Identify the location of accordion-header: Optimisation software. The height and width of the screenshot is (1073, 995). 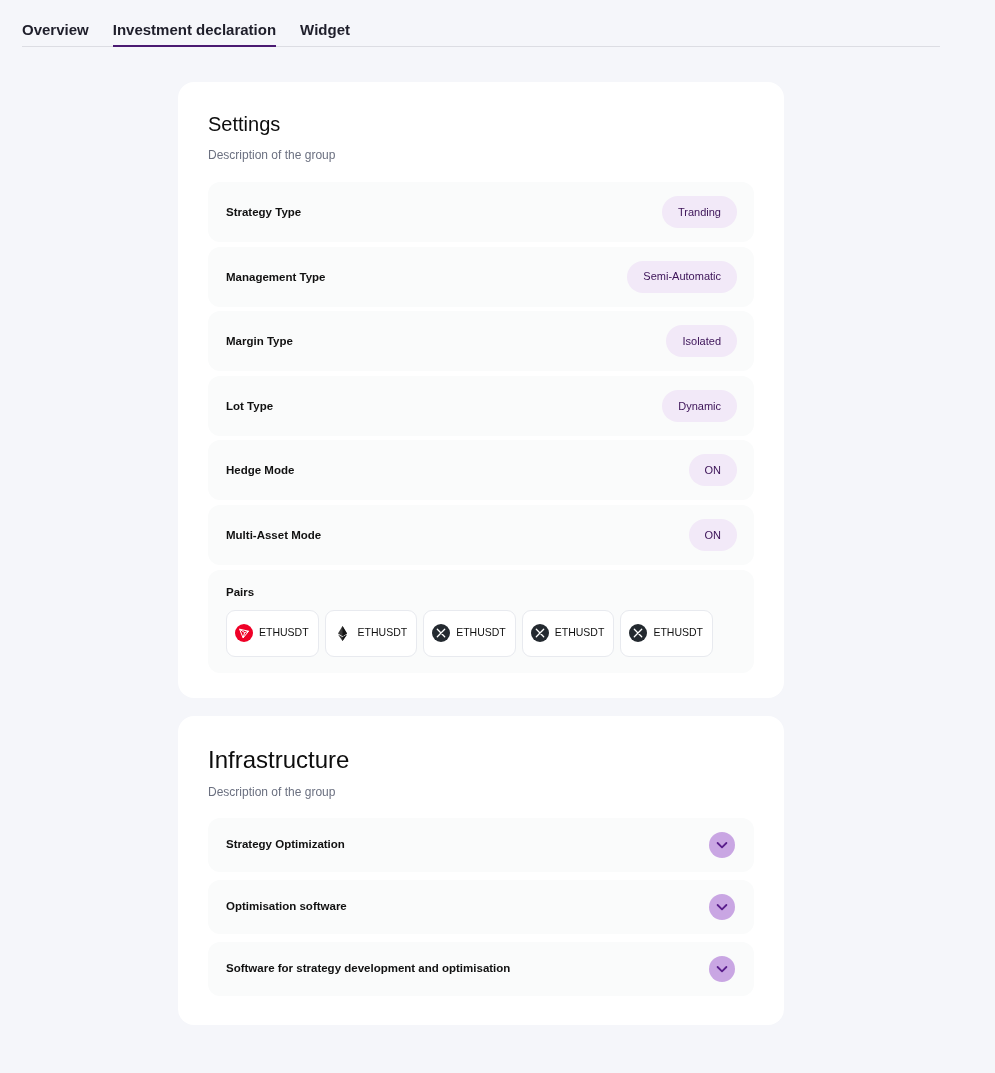
(481, 906).